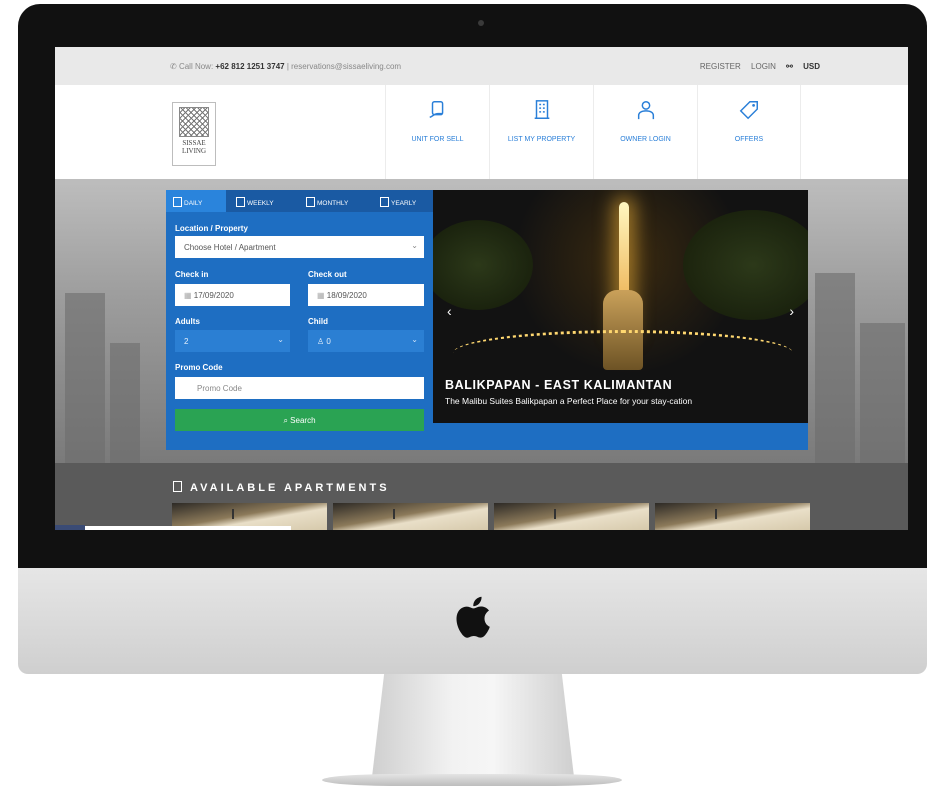 The image size is (927, 792). I want to click on tab-label: MONTHLY, so click(333, 203).